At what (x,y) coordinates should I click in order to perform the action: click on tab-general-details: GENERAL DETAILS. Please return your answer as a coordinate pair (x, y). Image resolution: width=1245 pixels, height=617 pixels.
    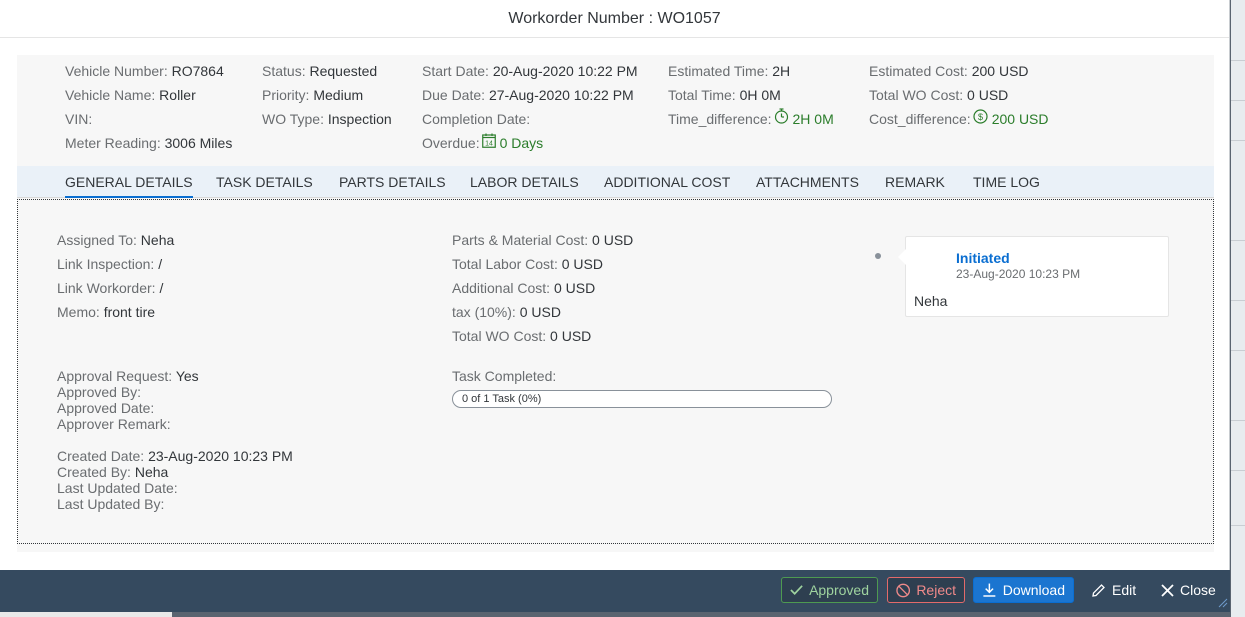
    Looking at the image, I should click on (129, 182).